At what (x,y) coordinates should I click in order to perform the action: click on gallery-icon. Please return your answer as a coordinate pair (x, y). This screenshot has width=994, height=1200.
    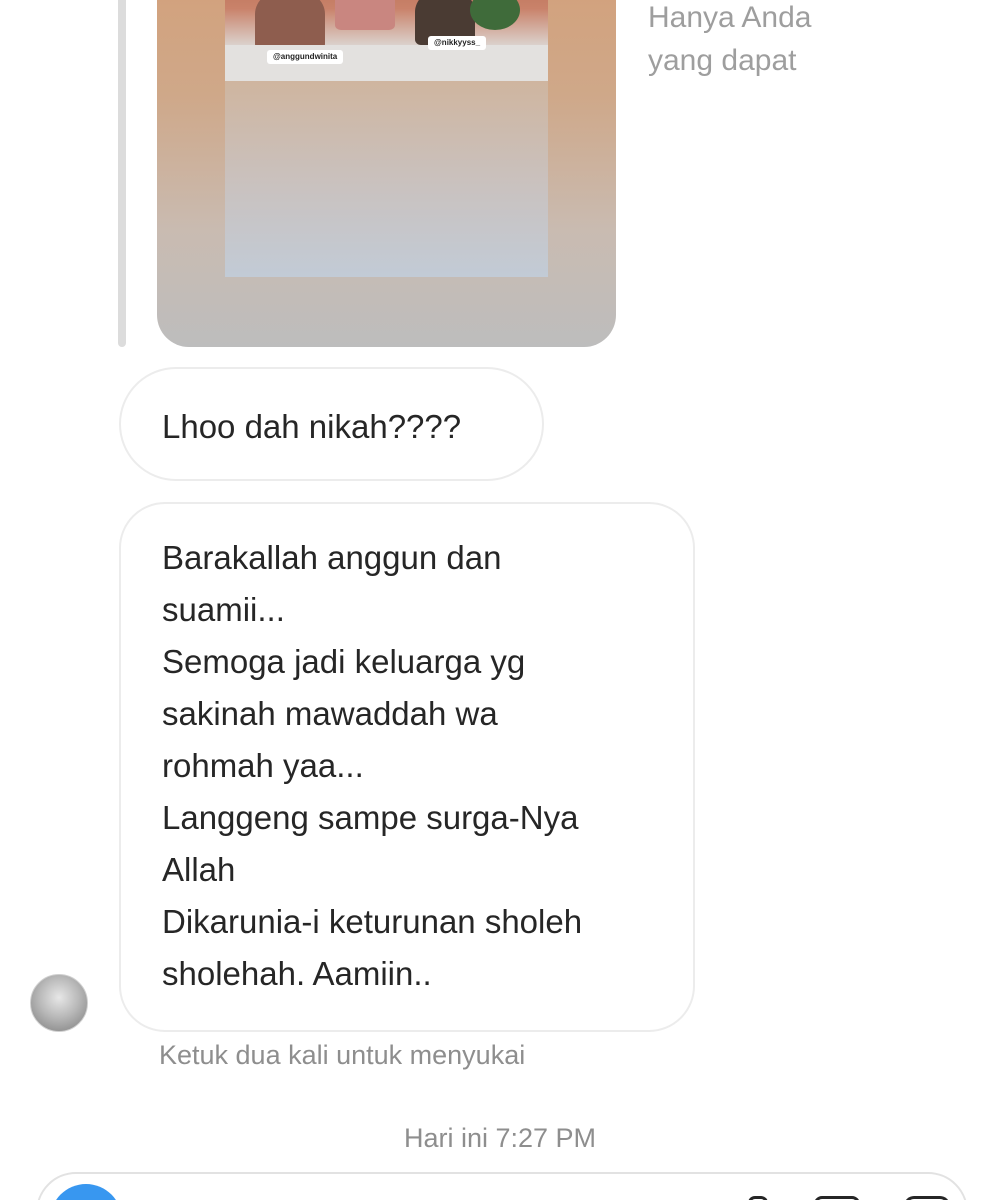
    Looking at the image, I should click on (837, 1198).